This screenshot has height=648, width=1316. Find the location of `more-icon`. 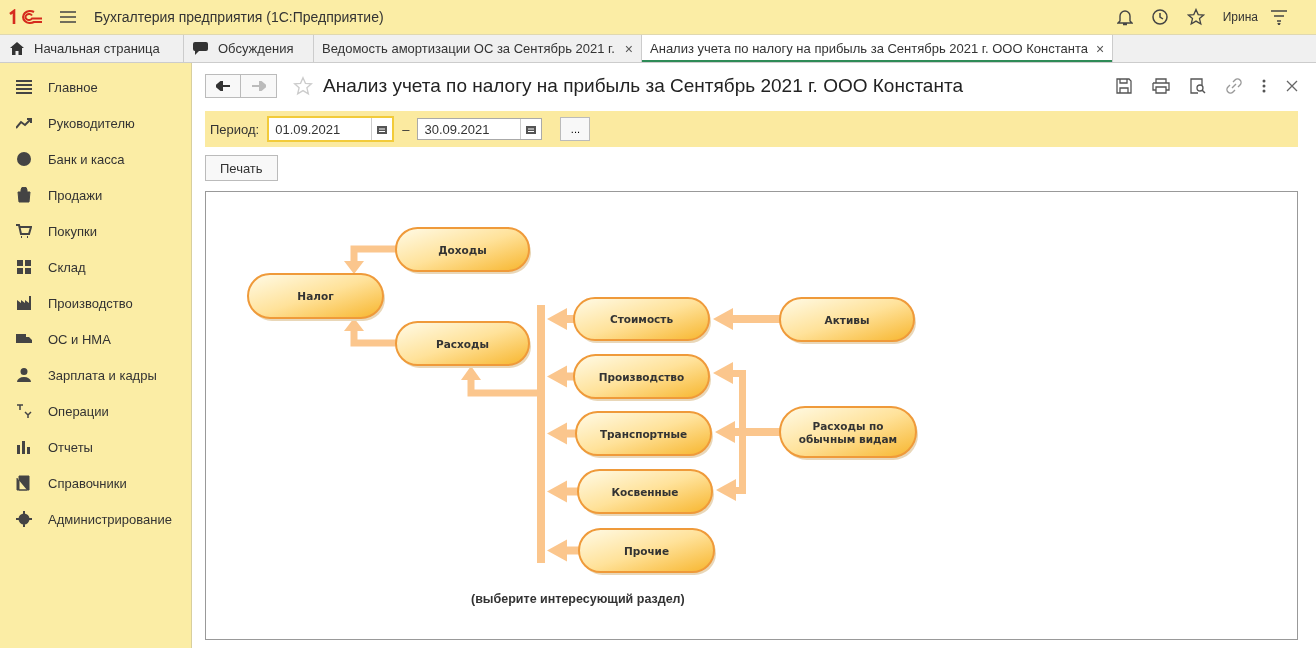

more-icon is located at coordinates (1264, 86).